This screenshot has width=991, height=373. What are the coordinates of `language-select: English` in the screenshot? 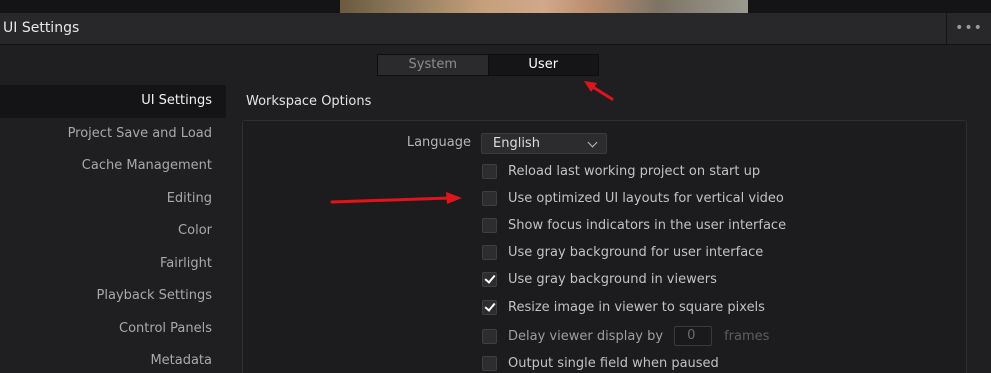 It's located at (544, 143).